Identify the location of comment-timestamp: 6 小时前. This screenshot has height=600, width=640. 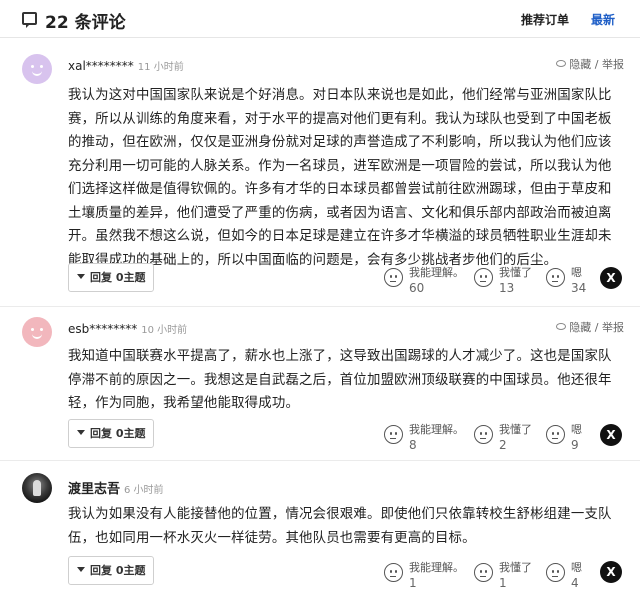
(144, 490).